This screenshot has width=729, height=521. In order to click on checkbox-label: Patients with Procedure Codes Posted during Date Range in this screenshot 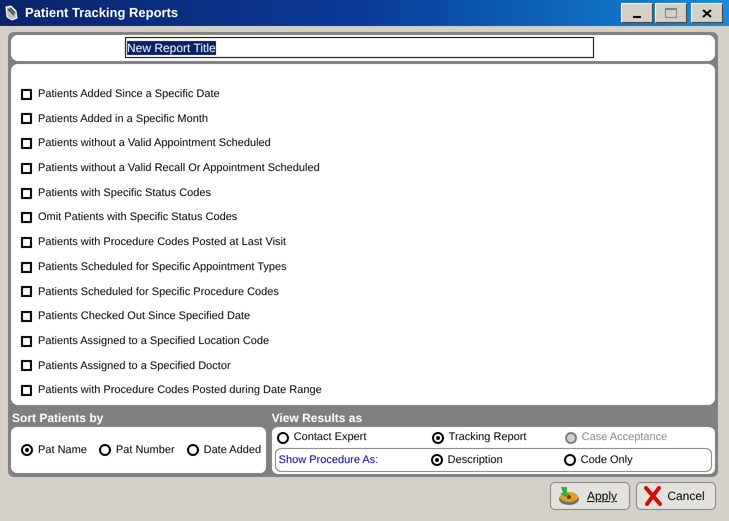, I will do `click(180, 390)`.